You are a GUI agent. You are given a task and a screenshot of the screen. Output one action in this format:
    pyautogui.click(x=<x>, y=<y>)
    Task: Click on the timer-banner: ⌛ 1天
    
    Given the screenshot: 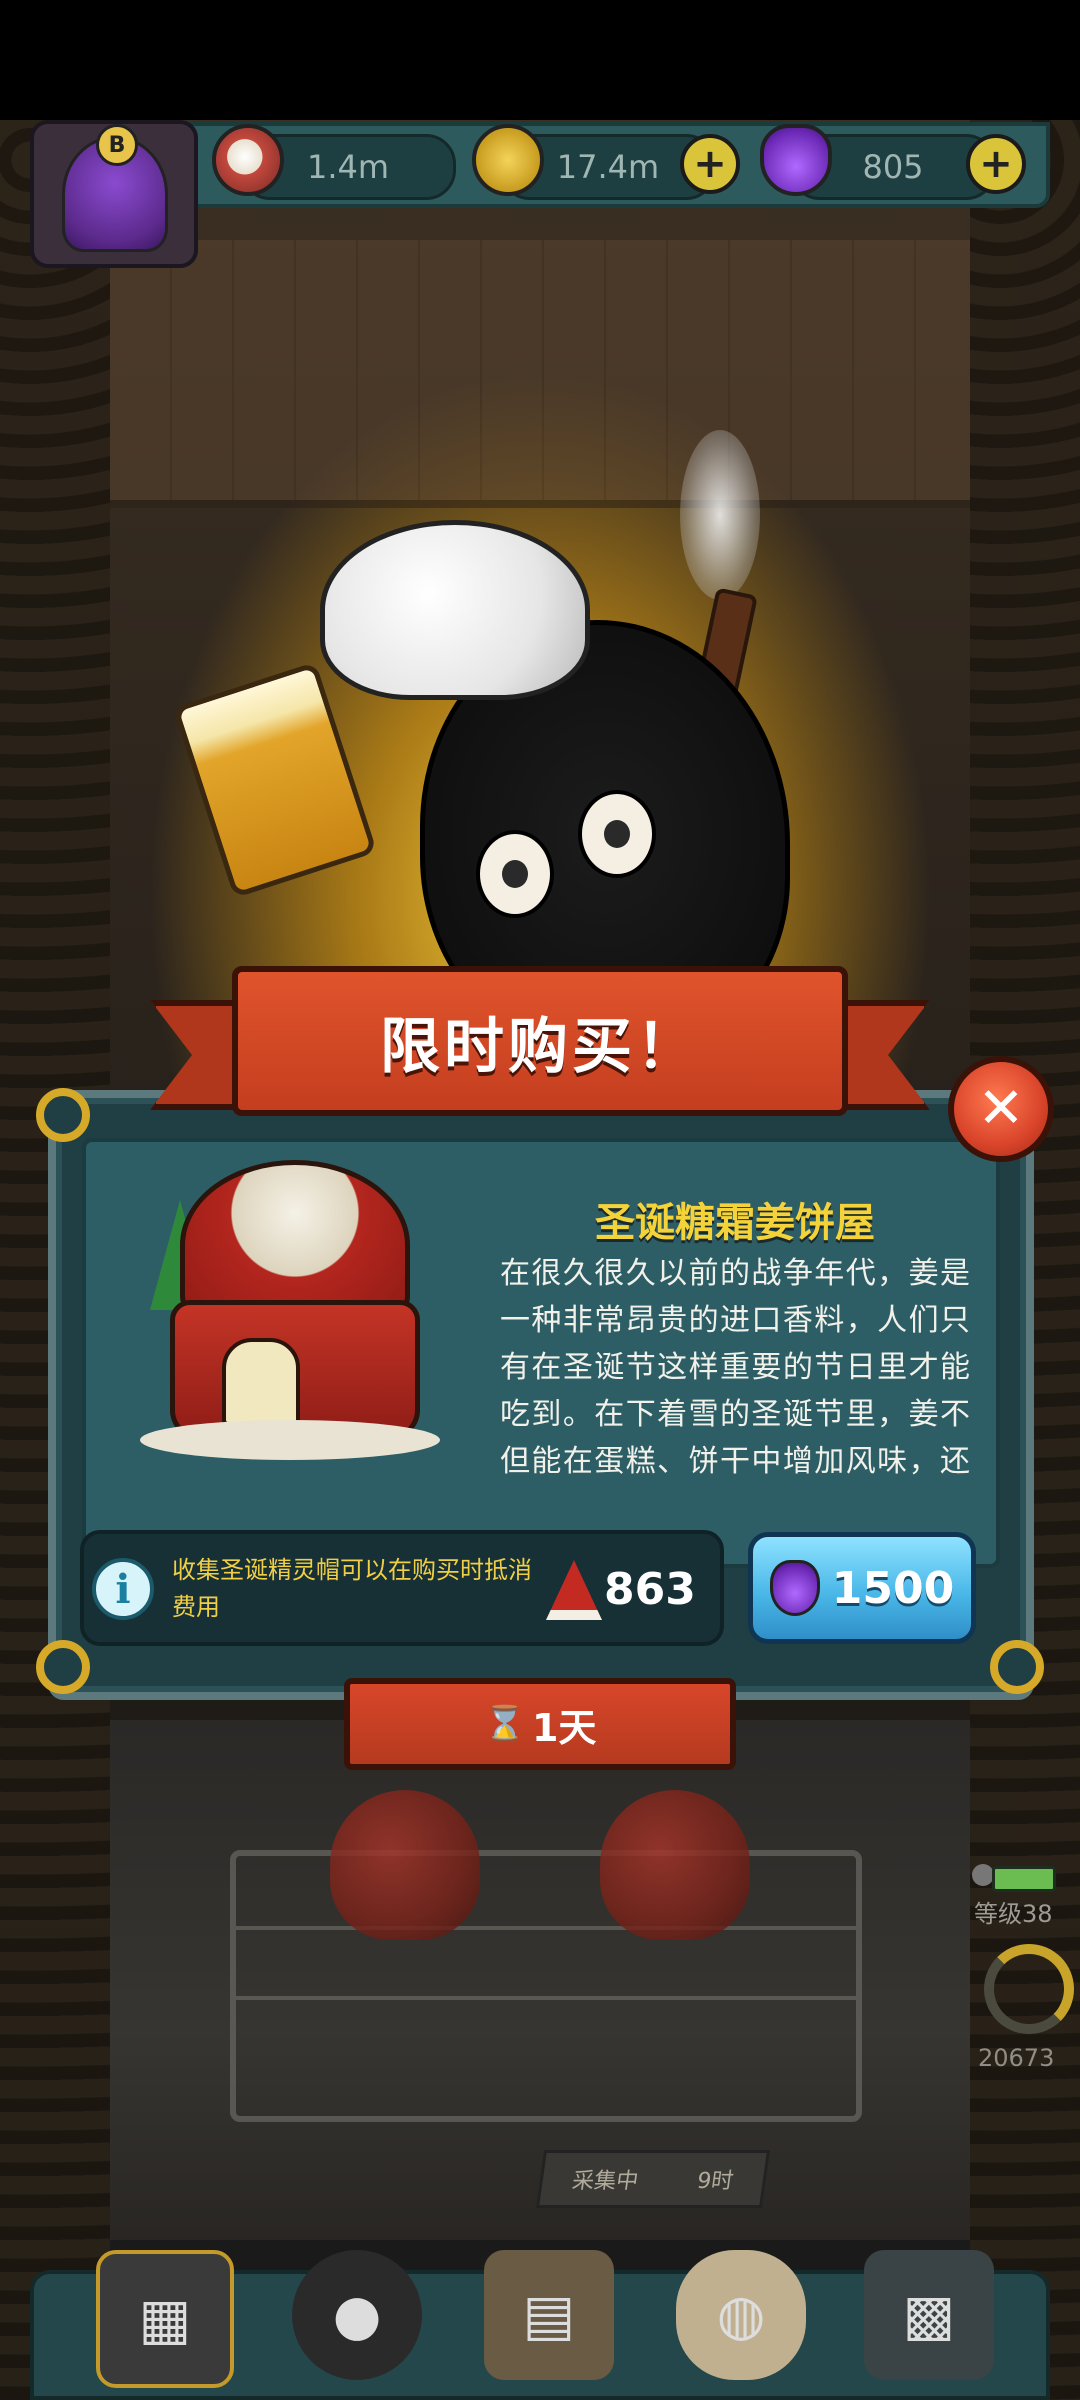 What is the action you would take?
    pyautogui.click(x=540, y=1724)
    